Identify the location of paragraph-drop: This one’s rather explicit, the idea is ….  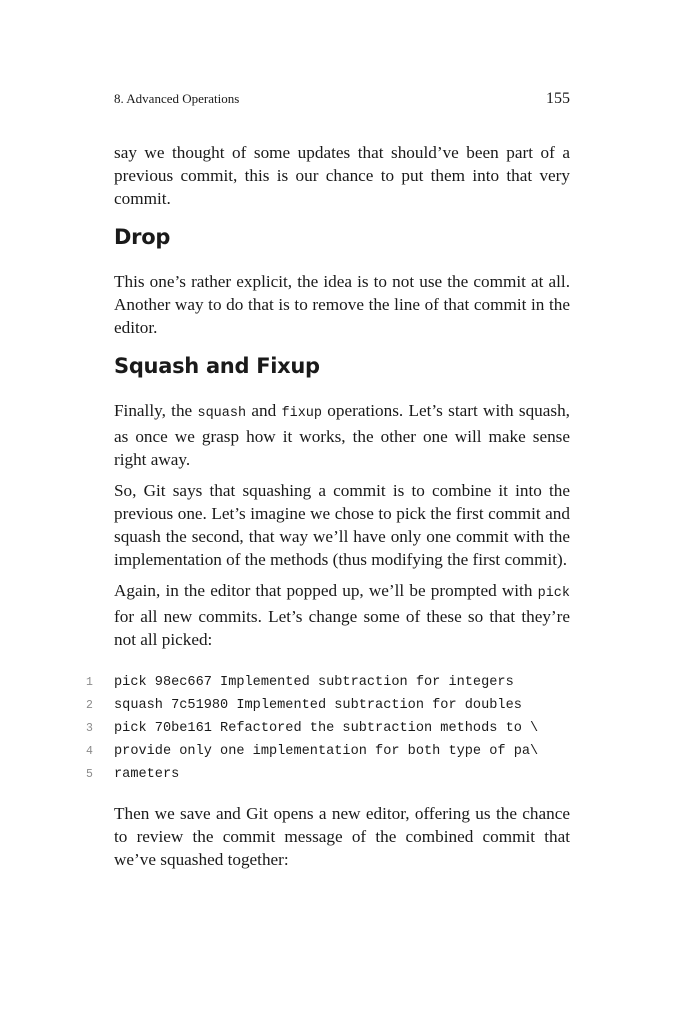
(342, 304).